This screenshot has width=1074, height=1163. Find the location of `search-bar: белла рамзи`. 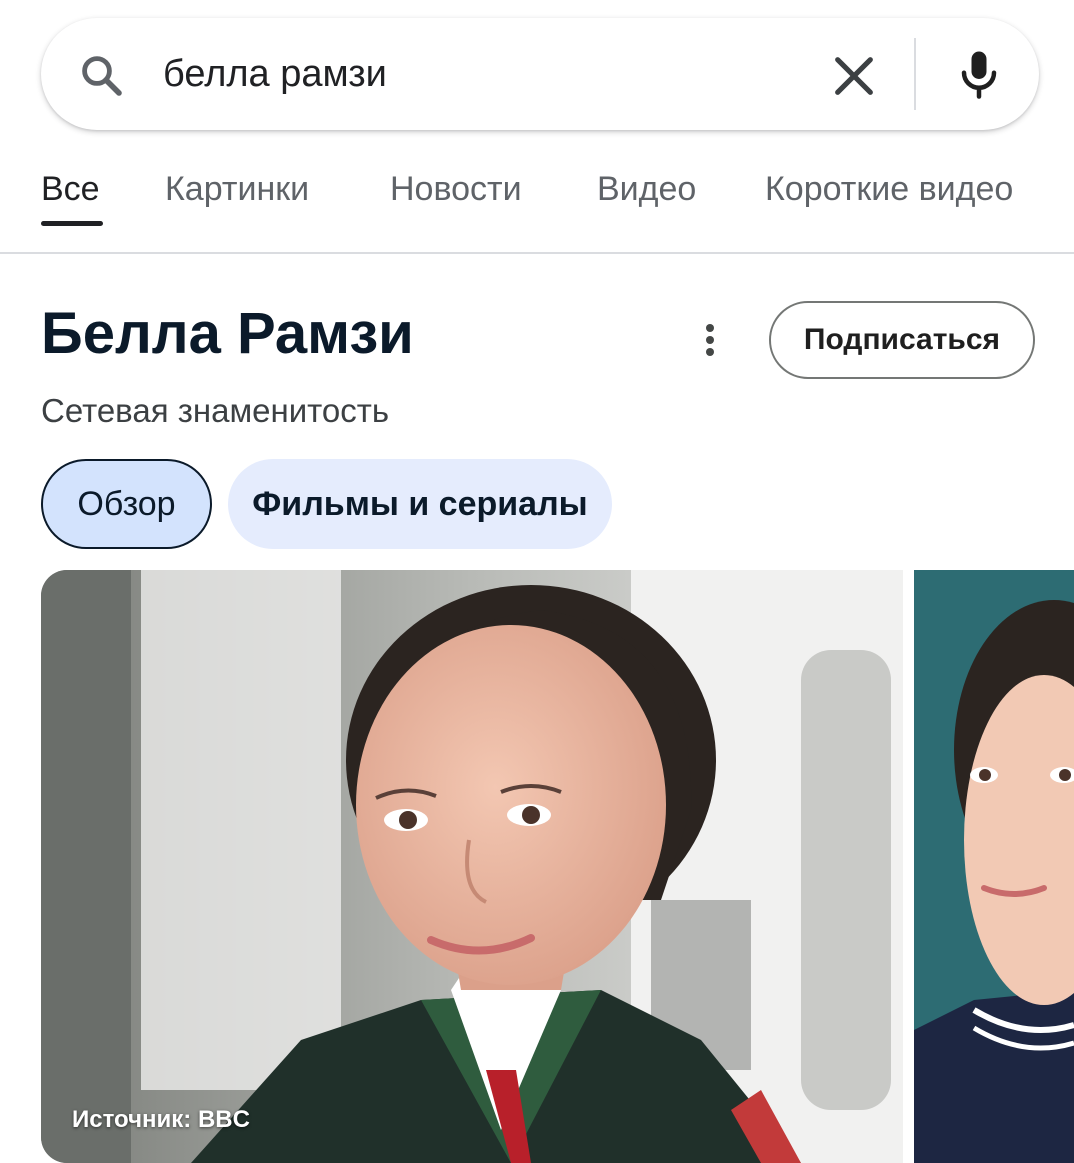

search-bar: белла рамзи is located at coordinates (540, 74).